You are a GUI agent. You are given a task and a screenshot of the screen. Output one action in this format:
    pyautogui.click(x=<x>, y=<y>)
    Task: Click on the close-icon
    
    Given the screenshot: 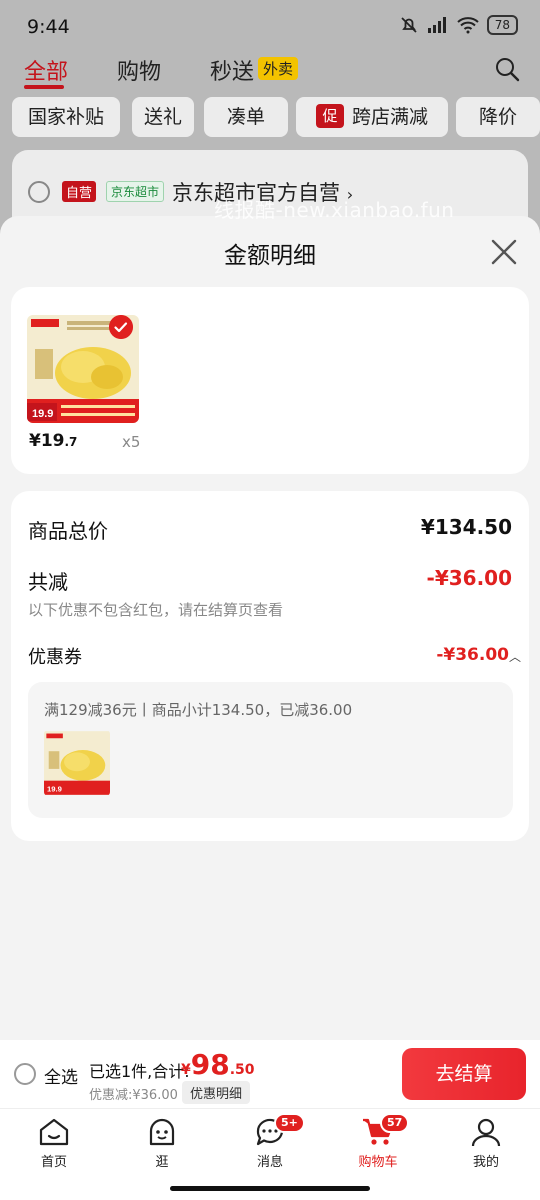 What is the action you would take?
    pyautogui.click(x=504, y=252)
    